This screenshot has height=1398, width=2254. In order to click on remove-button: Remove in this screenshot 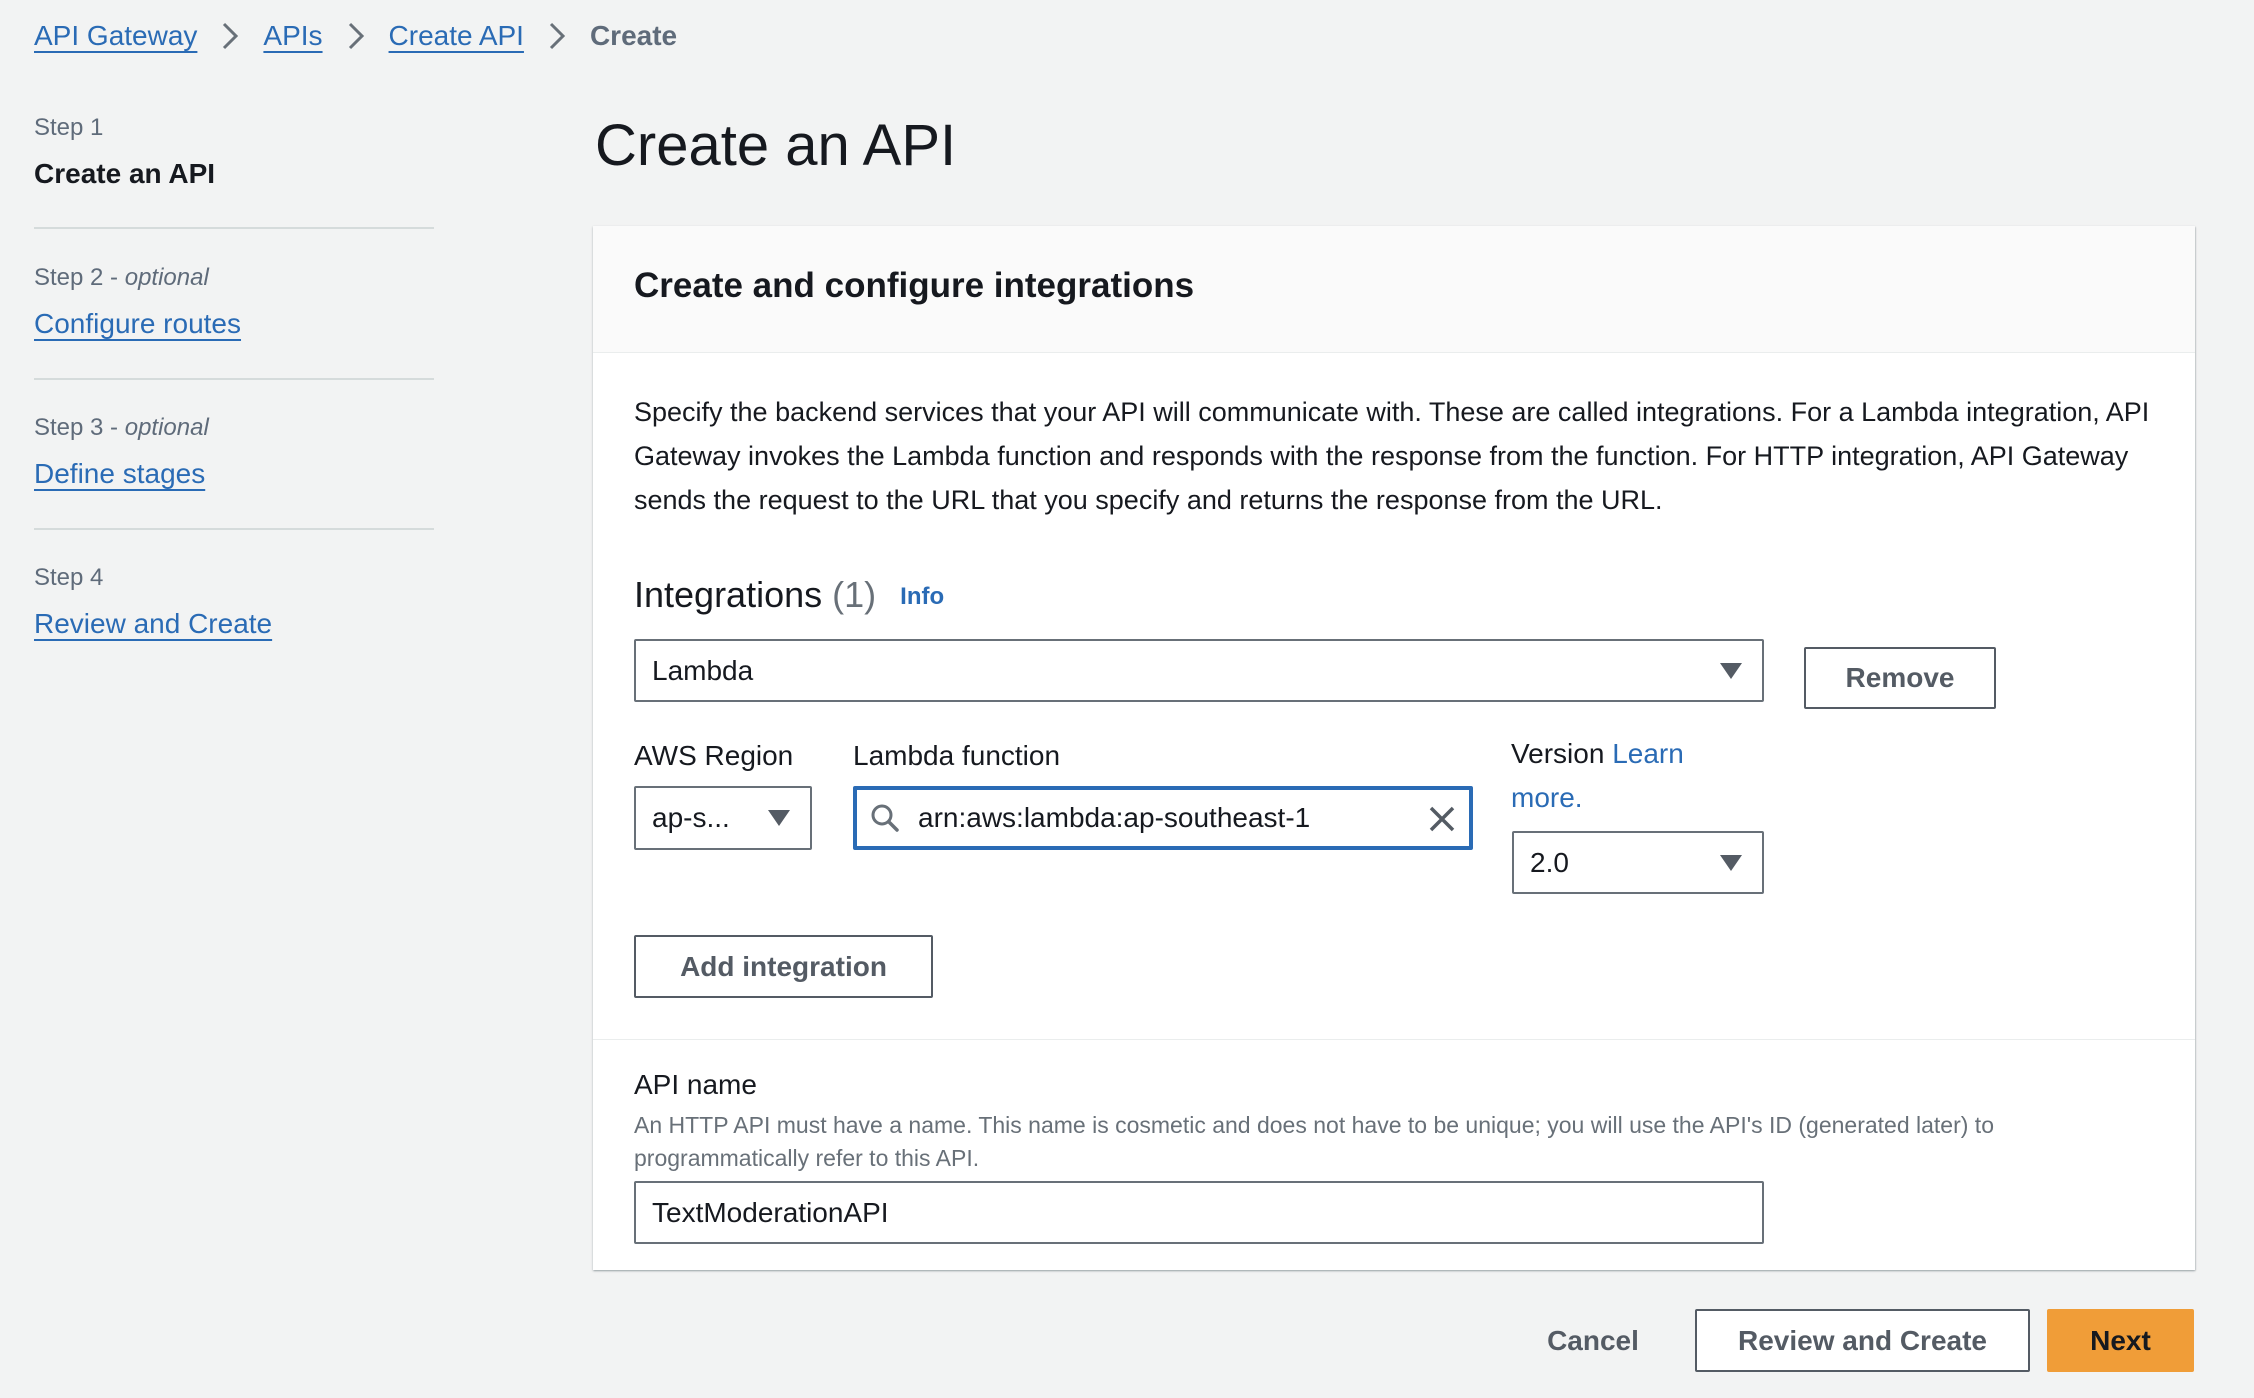, I will do `click(1900, 678)`.